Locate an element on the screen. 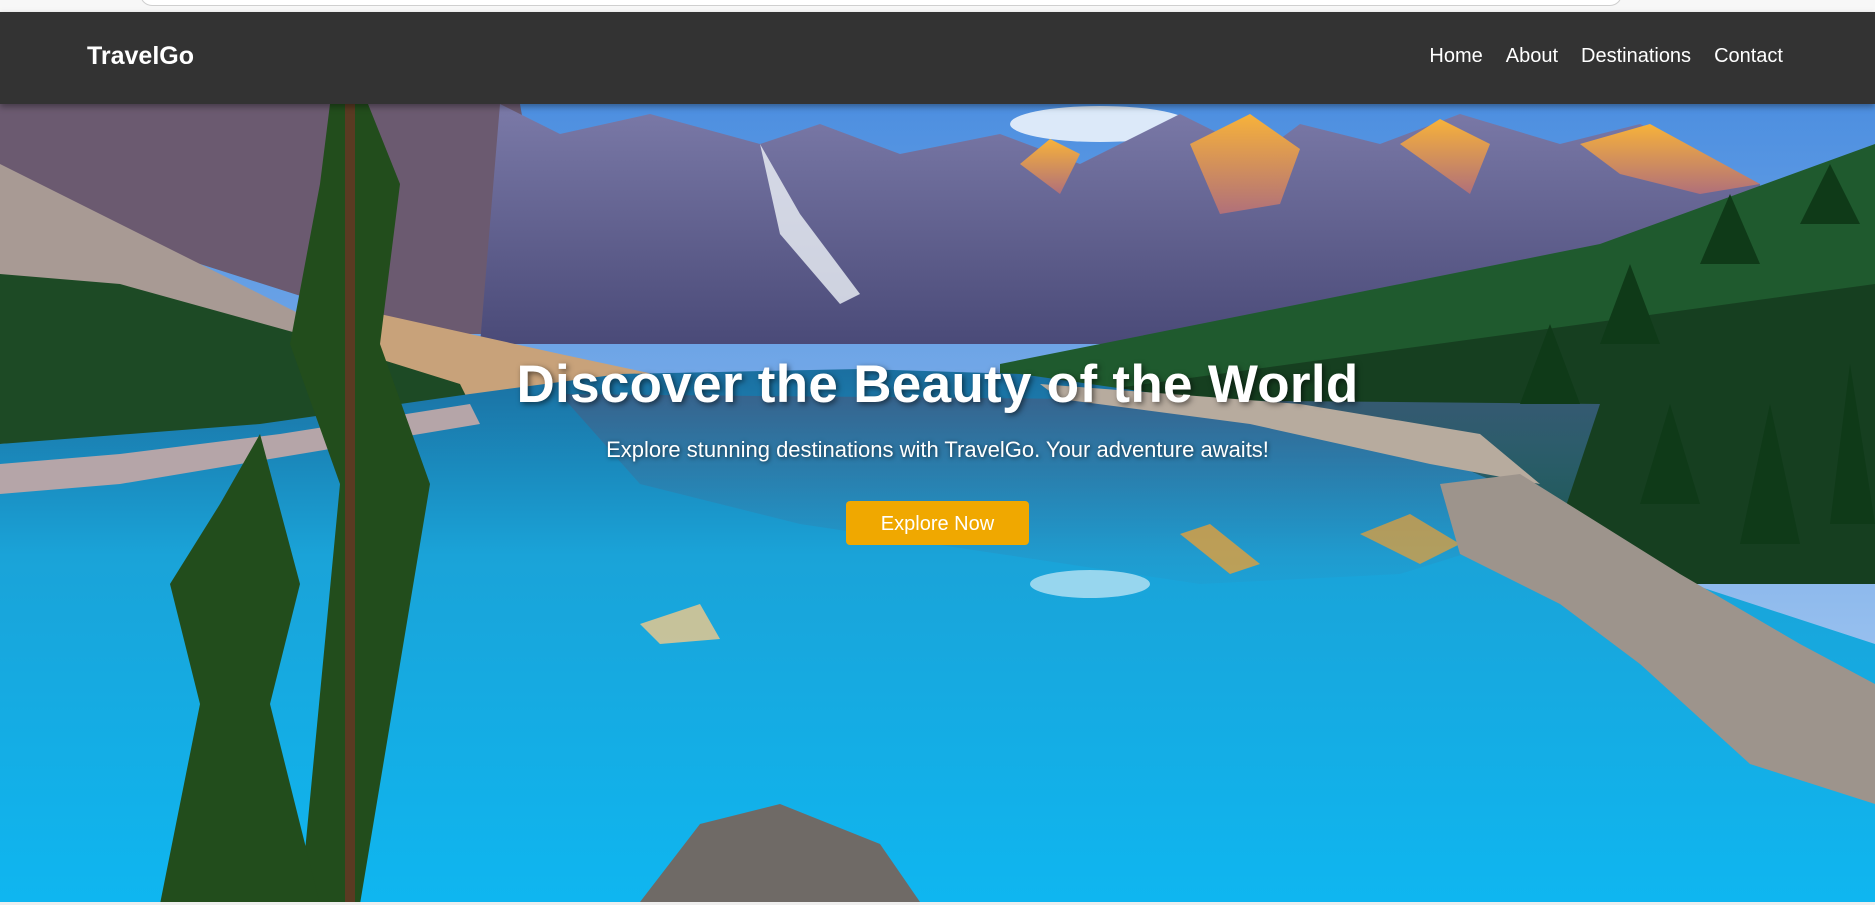 The height and width of the screenshot is (905, 1875). explore-now-button: Explore Now is located at coordinates (937, 523).